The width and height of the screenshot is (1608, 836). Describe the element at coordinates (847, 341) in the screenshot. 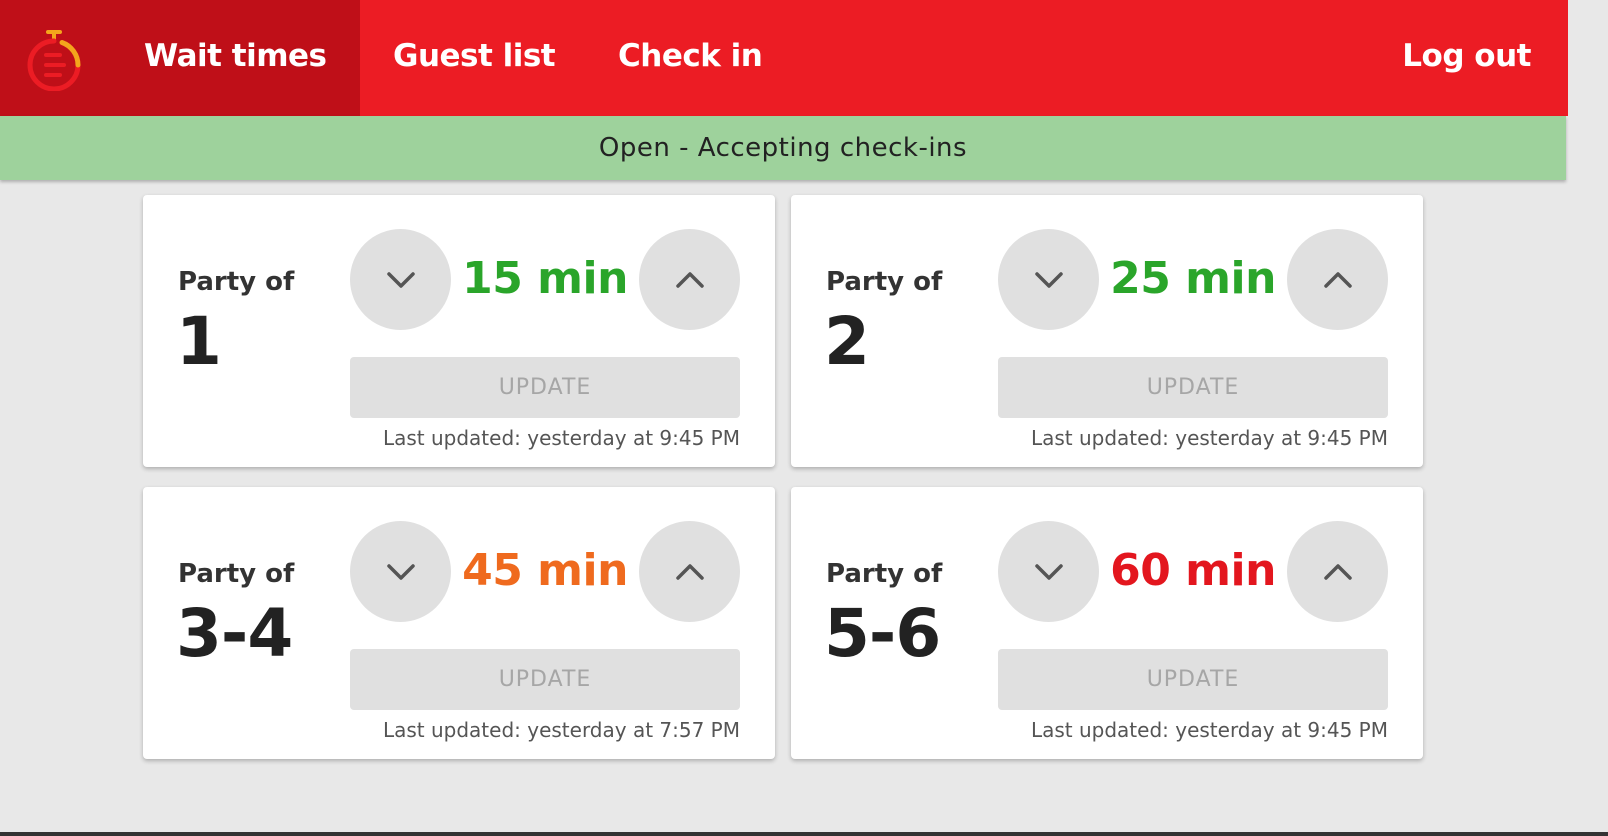

I see `party-size: 2` at that location.